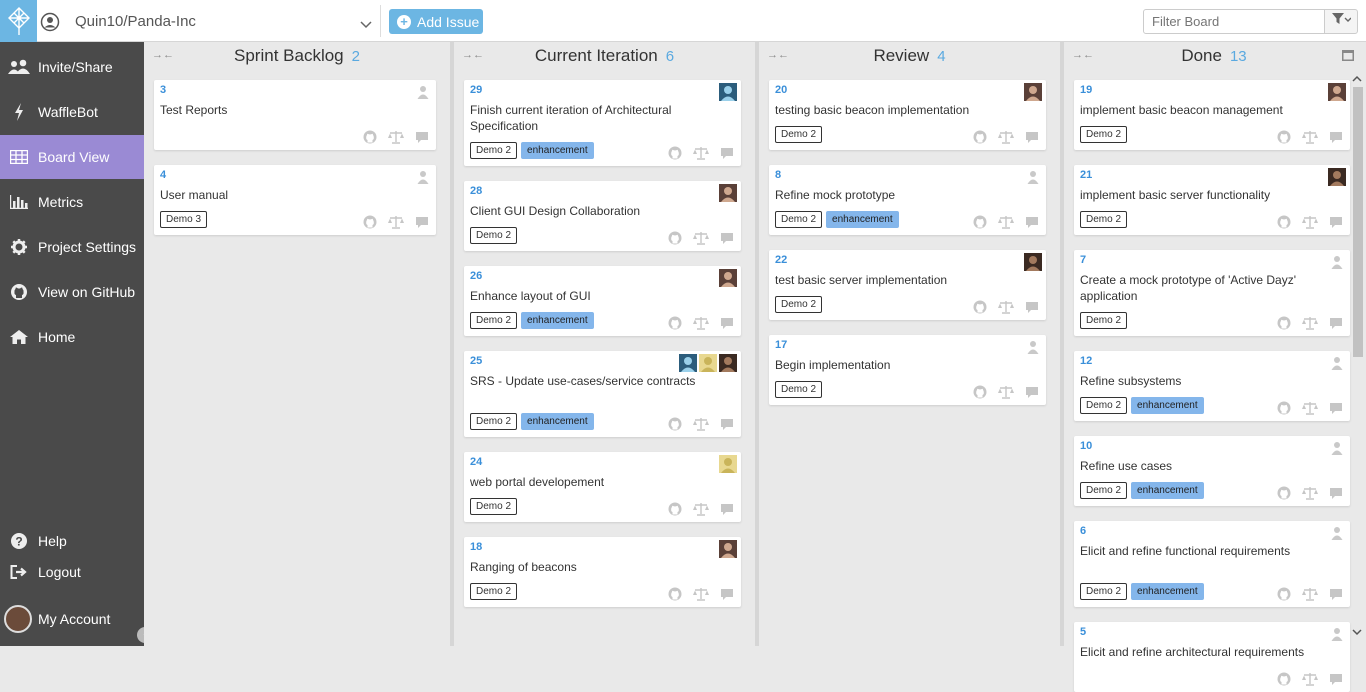 The image size is (1366, 692). I want to click on issue-card: 17 Begin implementation Demo 2, so click(907, 370).